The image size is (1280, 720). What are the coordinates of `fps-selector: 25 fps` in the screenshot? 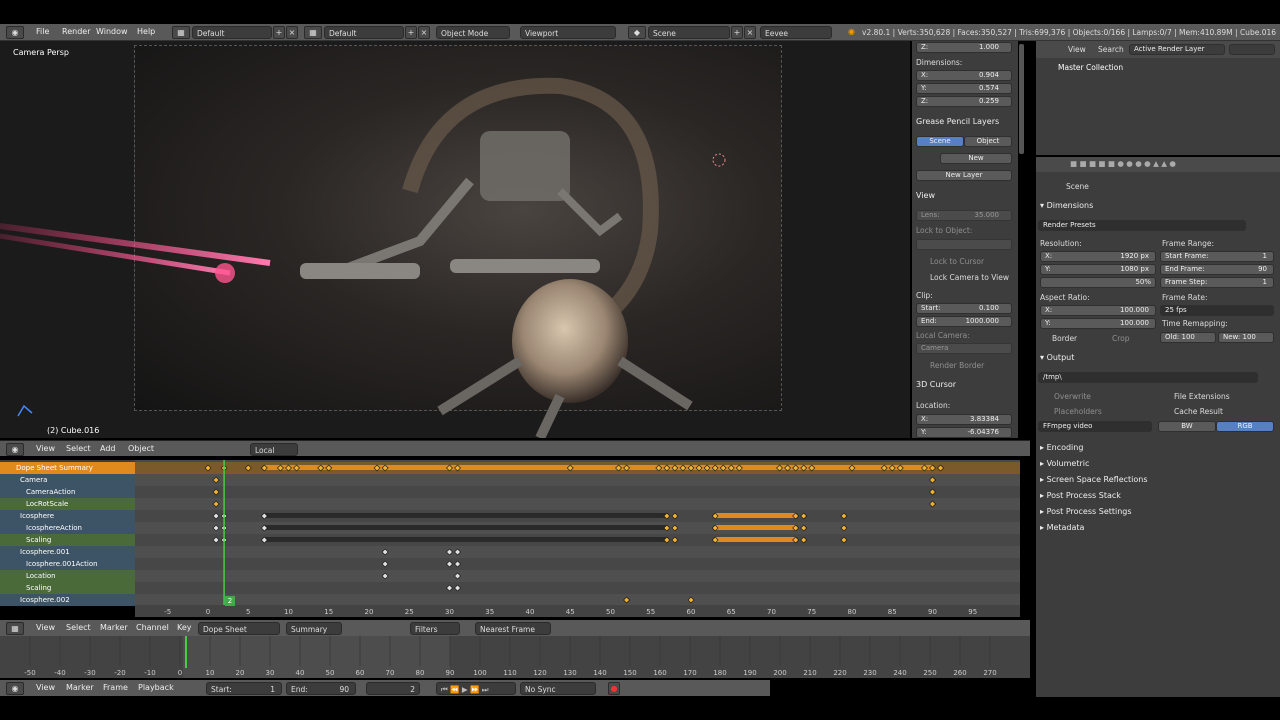 It's located at (1217, 310).